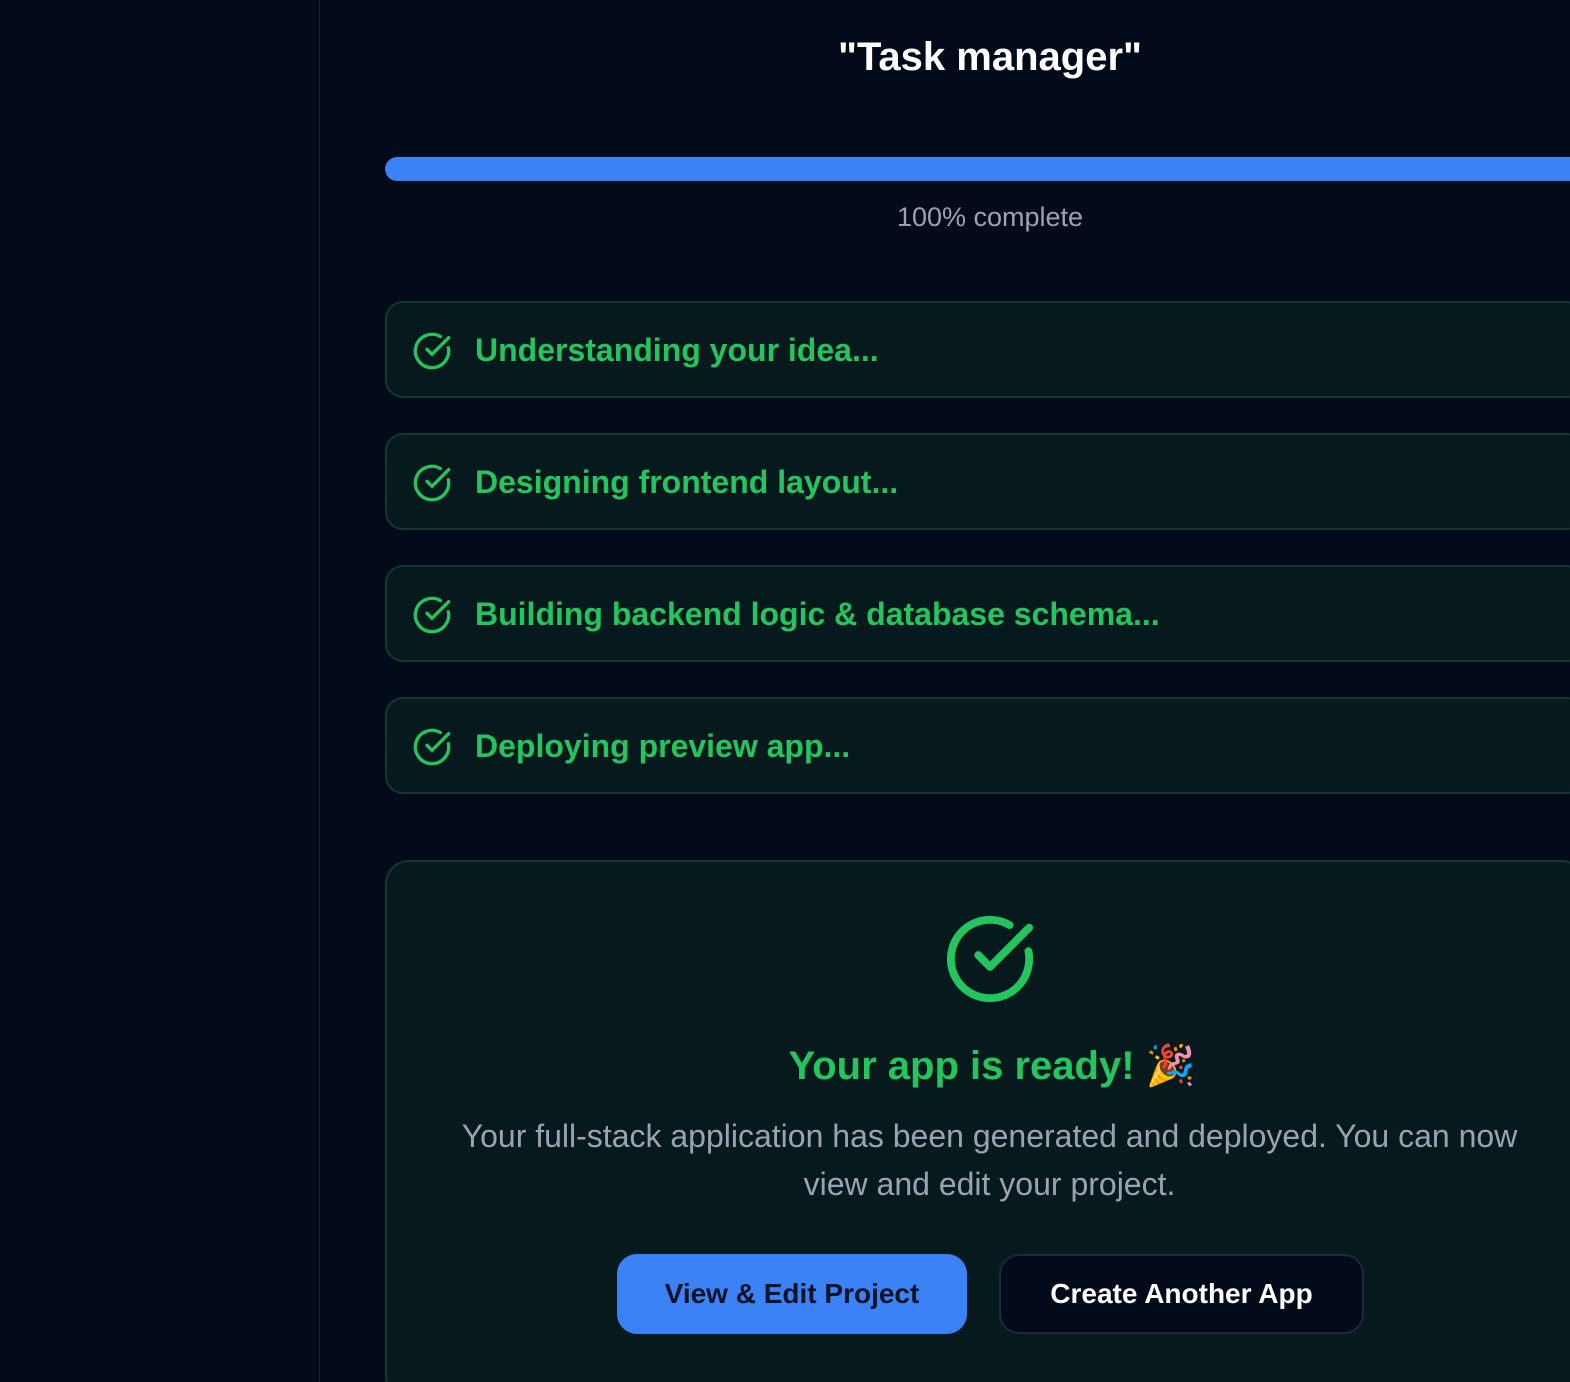 The width and height of the screenshot is (1570, 1382). I want to click on success-title: Your app is ready! 🎉, so click(992, 1066).